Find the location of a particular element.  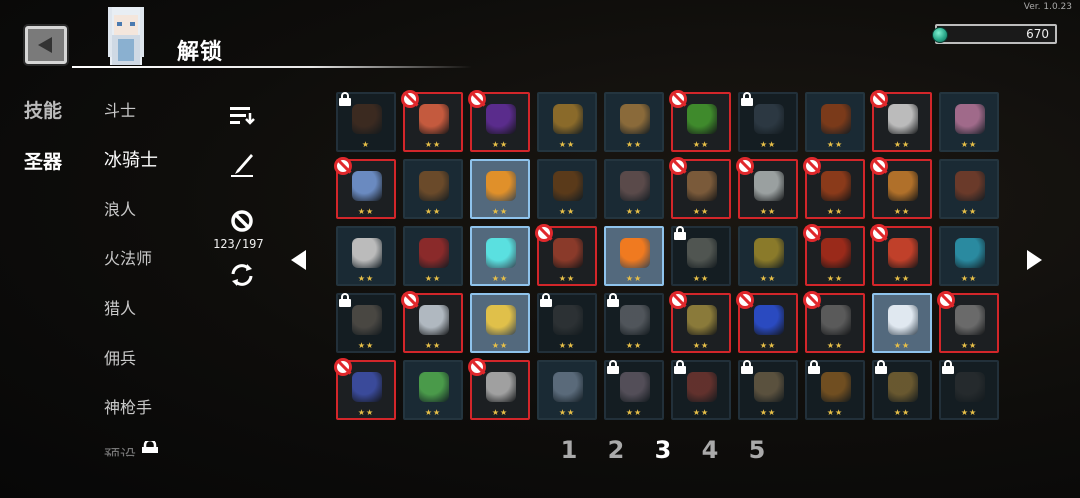

character-tab-preset: 预设 is located at coordinates (120, 449).